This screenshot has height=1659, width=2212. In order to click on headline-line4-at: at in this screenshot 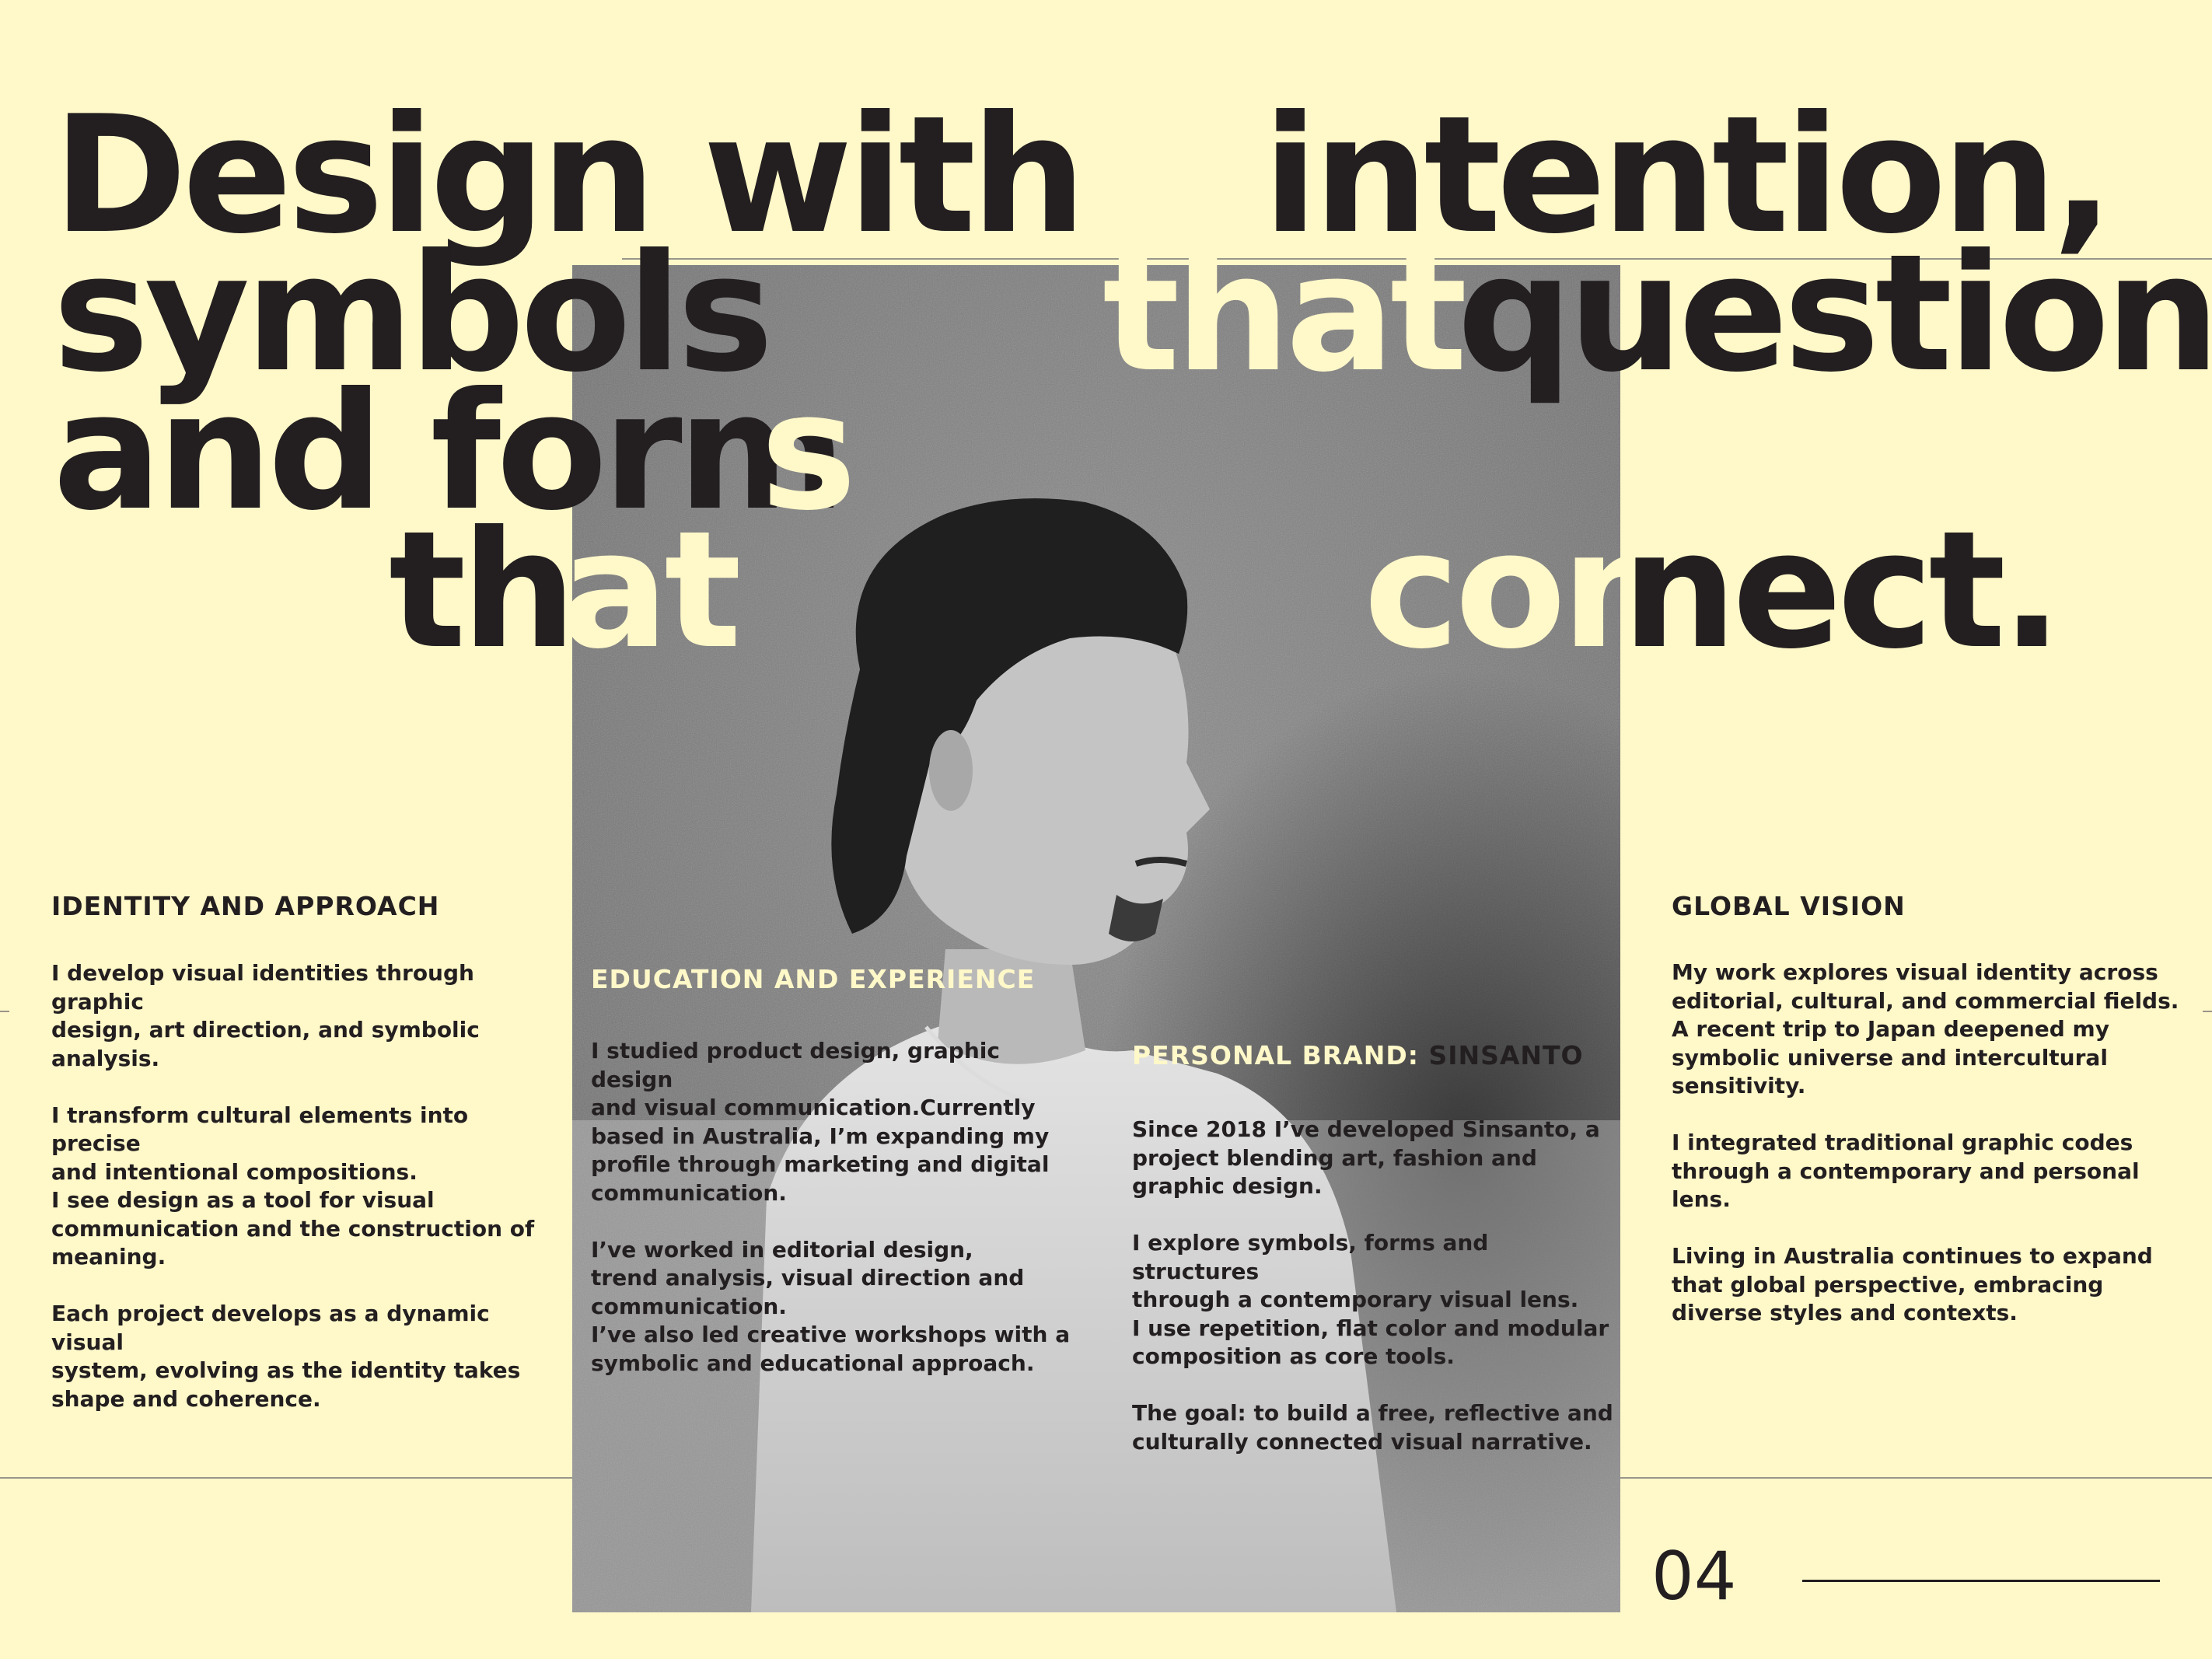, I will do `click(651, 591)`.